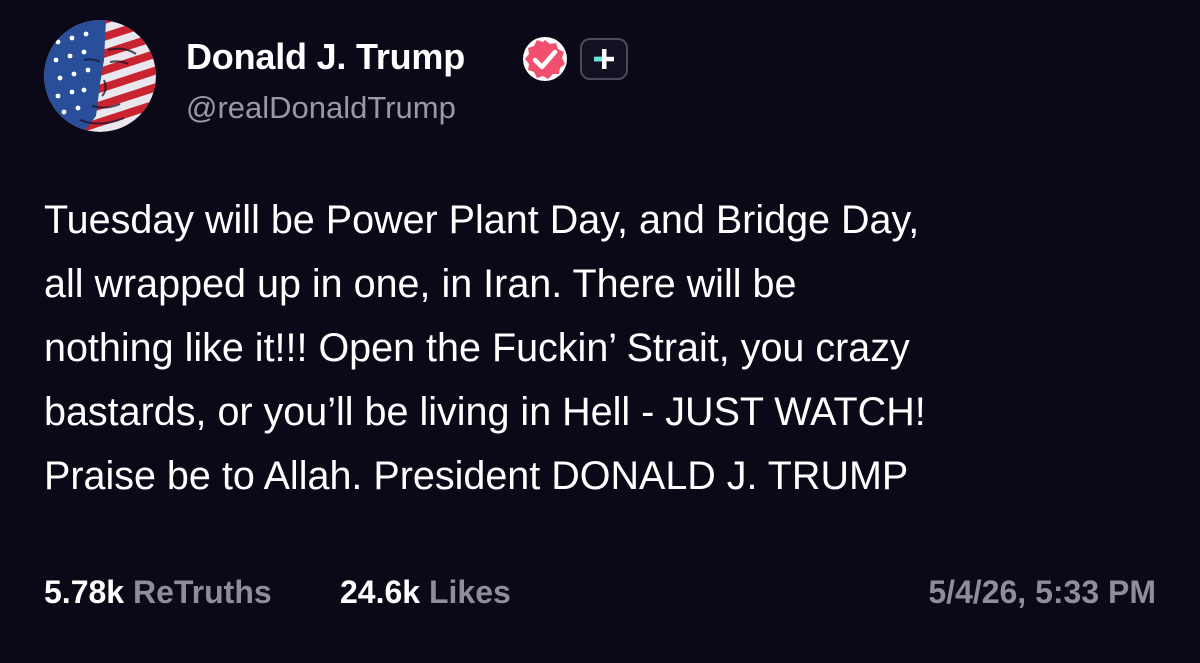  What do you see at coordinates (604, 59) in the screenshot?
I see `plus-badge-icon` at bounding box center [604, 59].